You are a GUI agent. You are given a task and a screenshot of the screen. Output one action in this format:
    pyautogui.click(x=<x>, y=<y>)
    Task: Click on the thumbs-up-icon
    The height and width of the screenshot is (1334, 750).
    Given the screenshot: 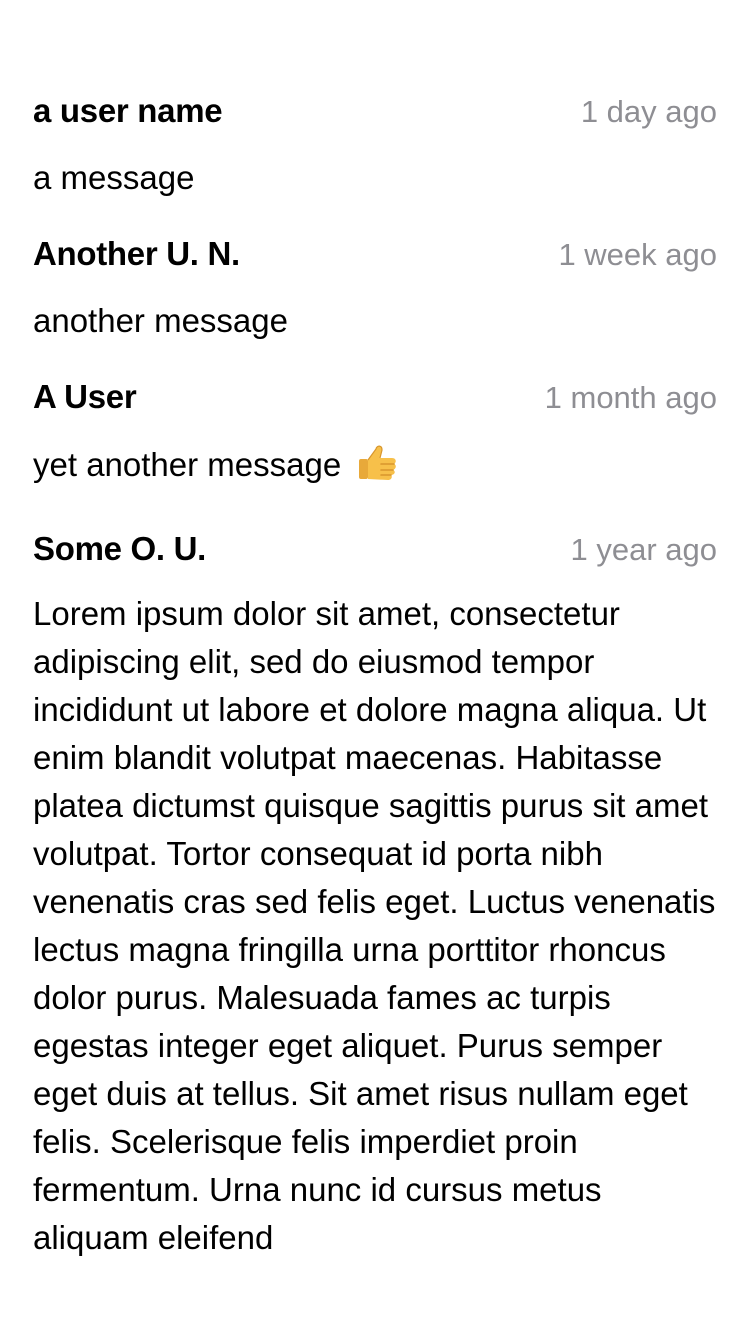 What is the action you would take?
    pyautogui.click(x=378, y=468)
    